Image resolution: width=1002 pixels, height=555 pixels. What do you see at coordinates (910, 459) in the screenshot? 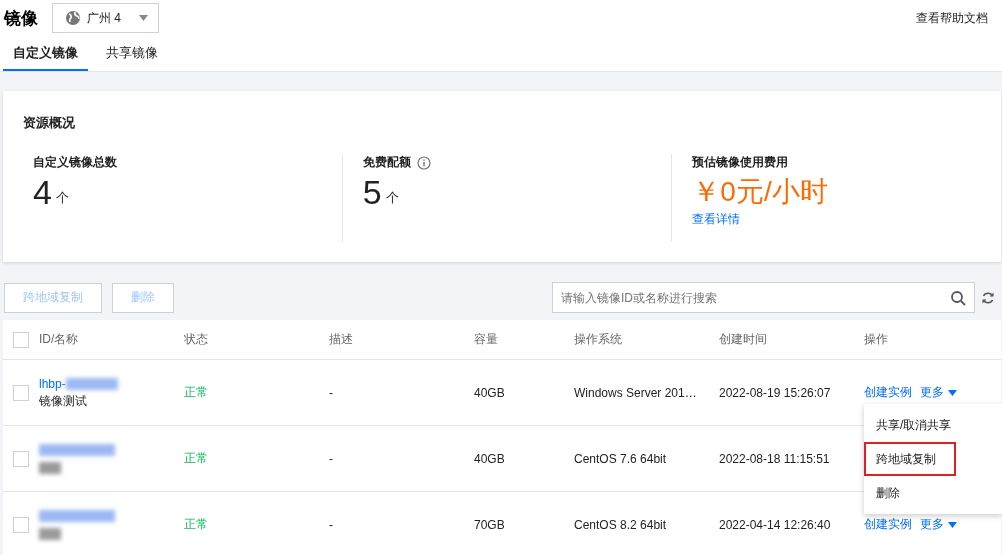
I see `menu-item: 跨地域复制` at bounding box center [910, 459].